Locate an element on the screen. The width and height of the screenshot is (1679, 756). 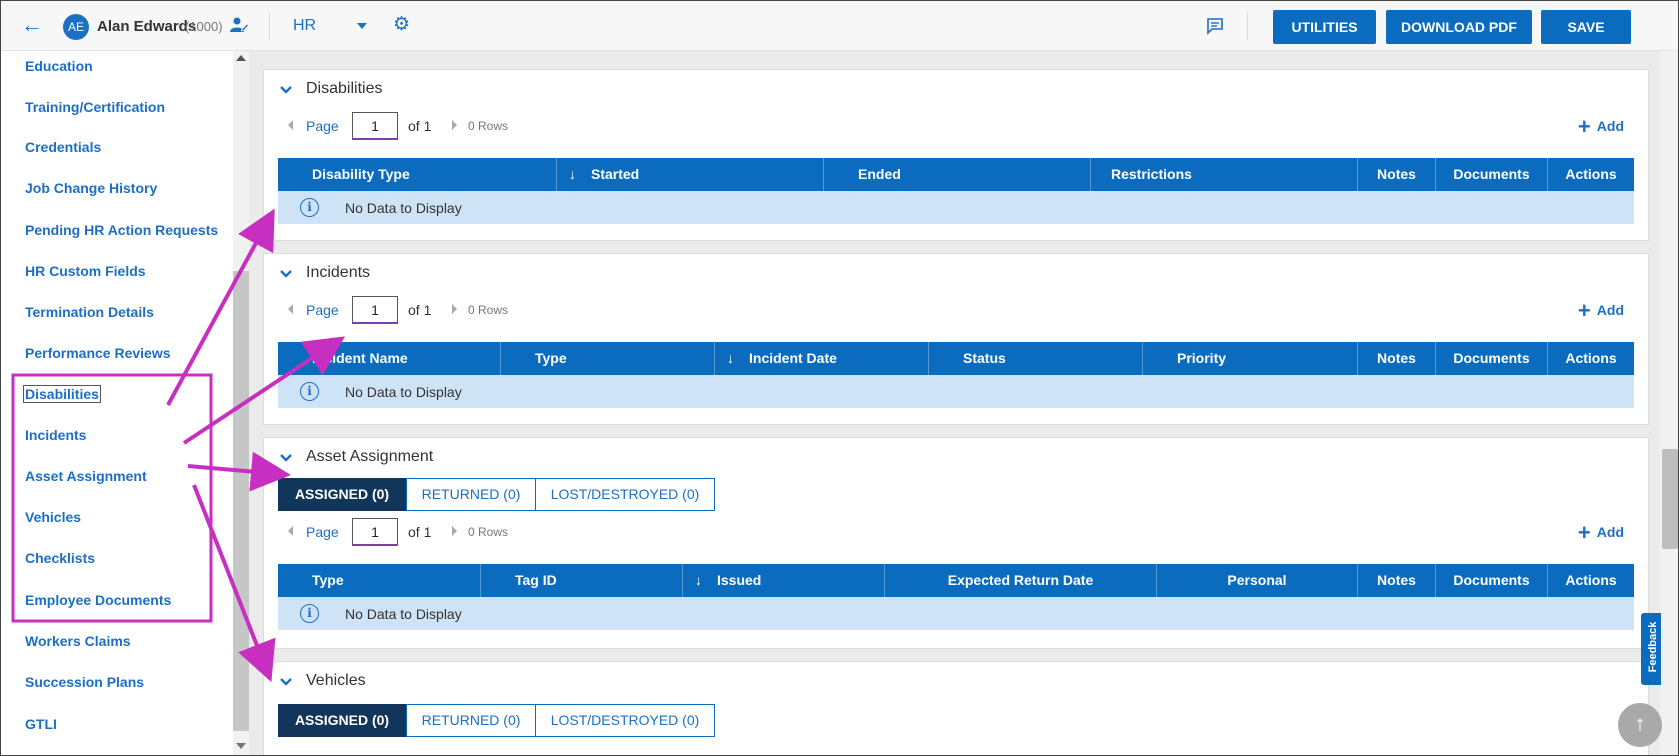
sidebar-item-employee-documents: Employee Documents is located at coordinates (98, 600).